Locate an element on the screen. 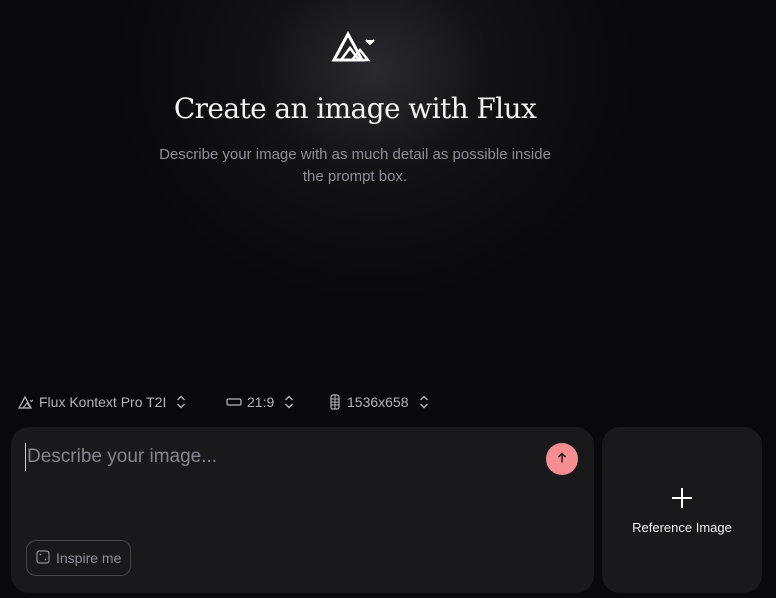 The width and height of the screenshot is (776, 598). inspire-me-button: Inspire me is located at coordinates (78, 558).